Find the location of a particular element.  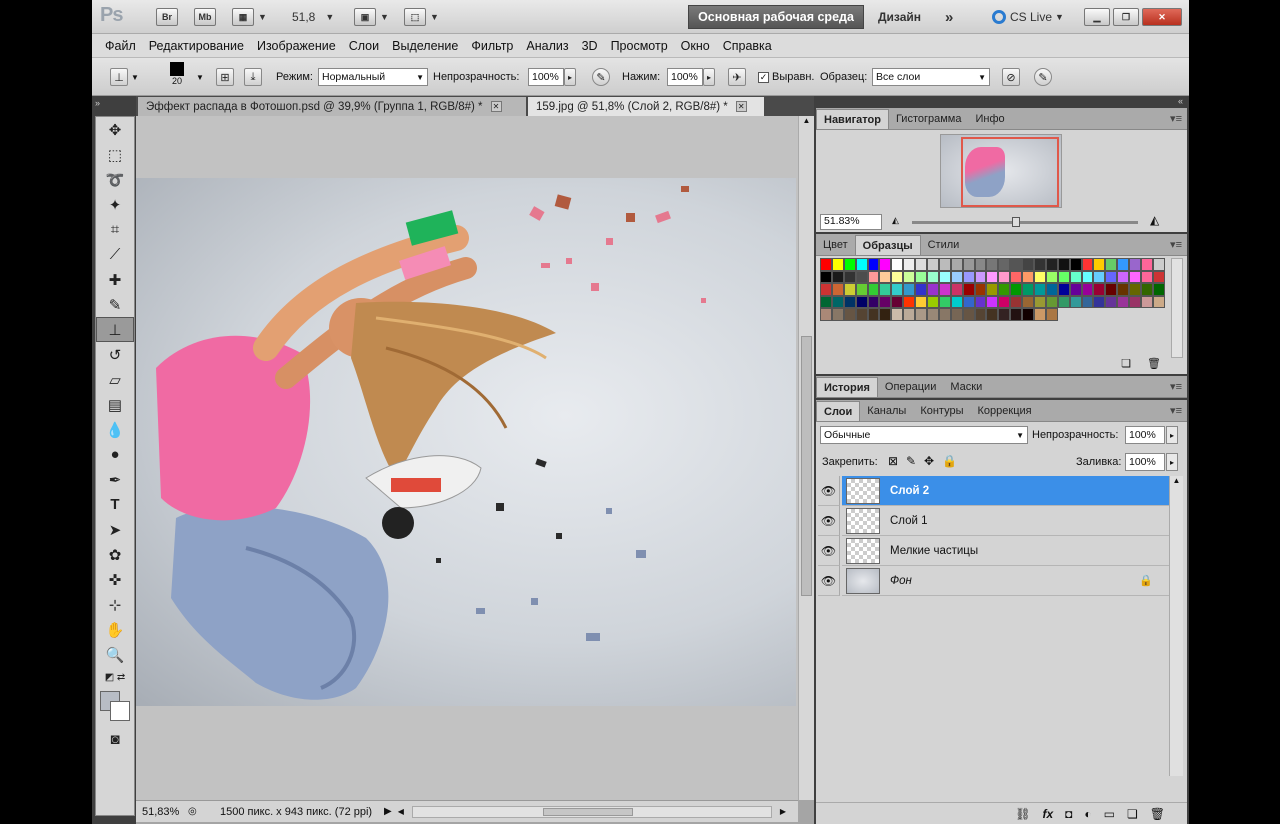

zoom-out-icon: ◭ is located at coordinates (895, 220).